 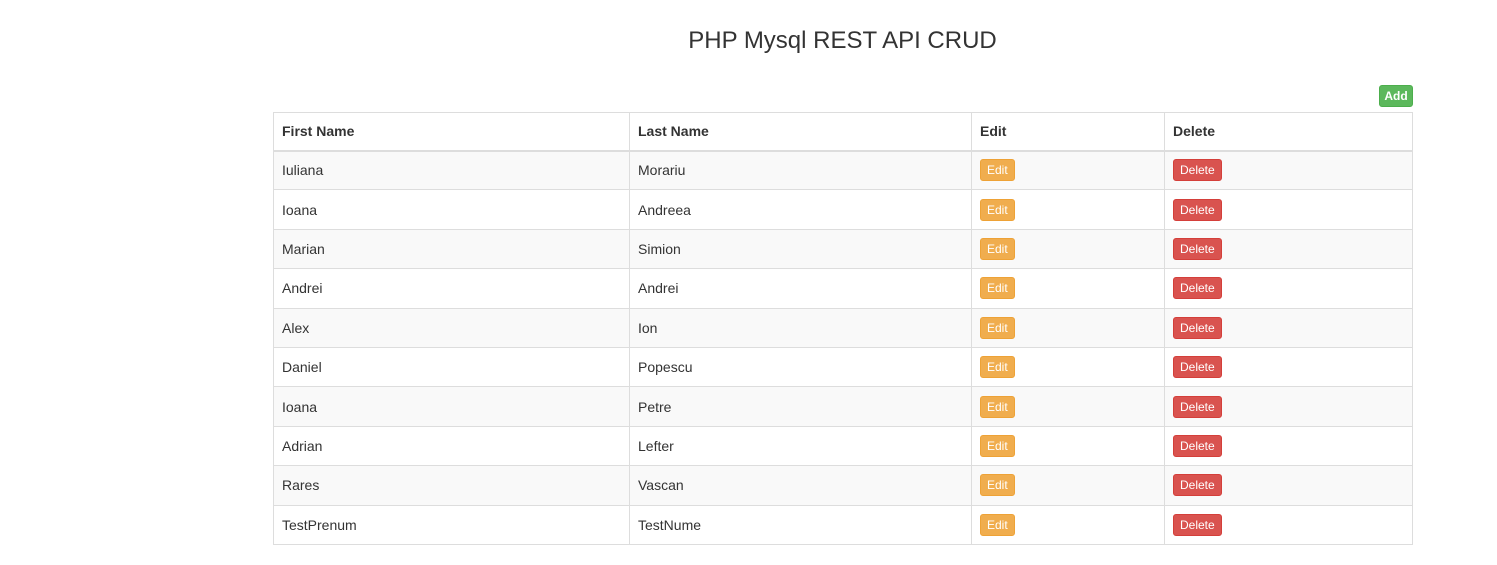 What do you see at coordinates (451, 132) in the screenshot?
I see `column-header-first-name: First Name` at bounding box center [451, 132].